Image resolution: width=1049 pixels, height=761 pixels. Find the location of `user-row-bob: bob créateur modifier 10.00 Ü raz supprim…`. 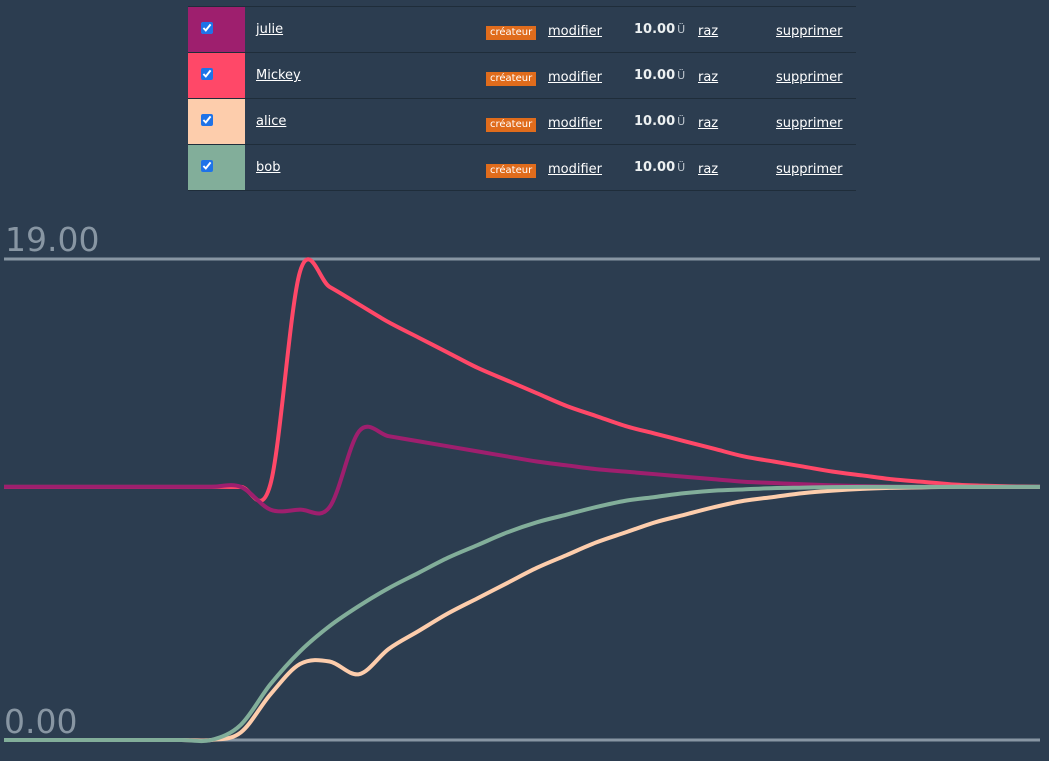

user-row-bob: bob créateur modifier 10.00 Ü raz supprim… is located at coordinates (522, 167).